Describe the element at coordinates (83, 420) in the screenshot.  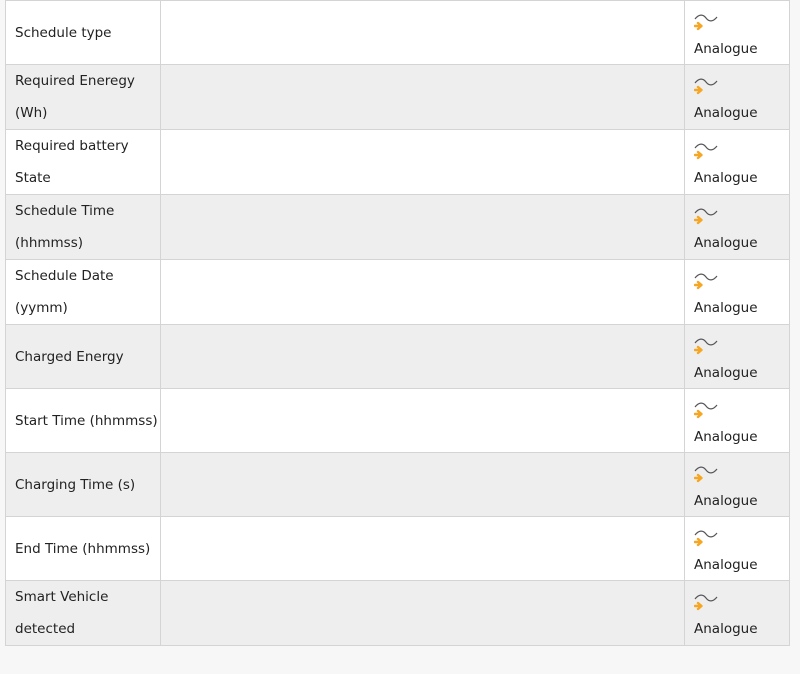
I see `signal-label: Start Time (hhmmss)` at that location.